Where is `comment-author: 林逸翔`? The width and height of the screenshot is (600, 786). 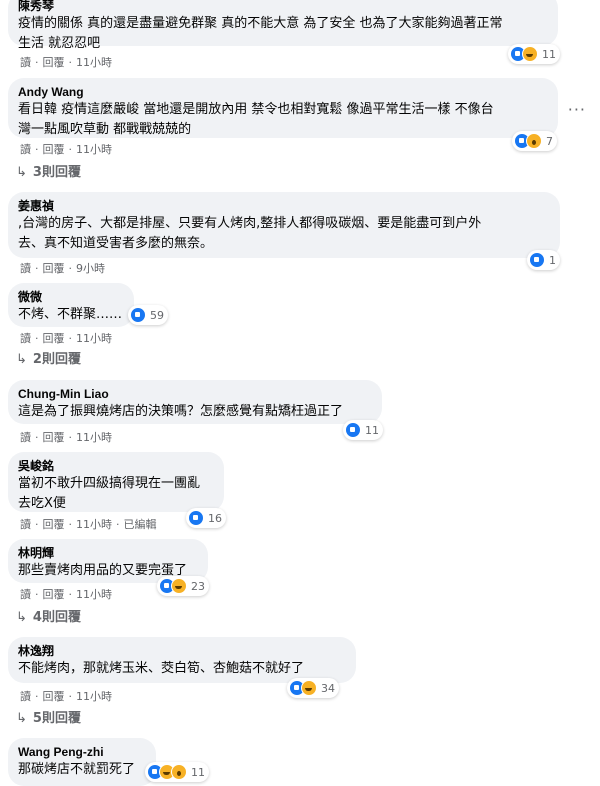 comment-author: 林逸翔 is located at coordinates (182, 651).